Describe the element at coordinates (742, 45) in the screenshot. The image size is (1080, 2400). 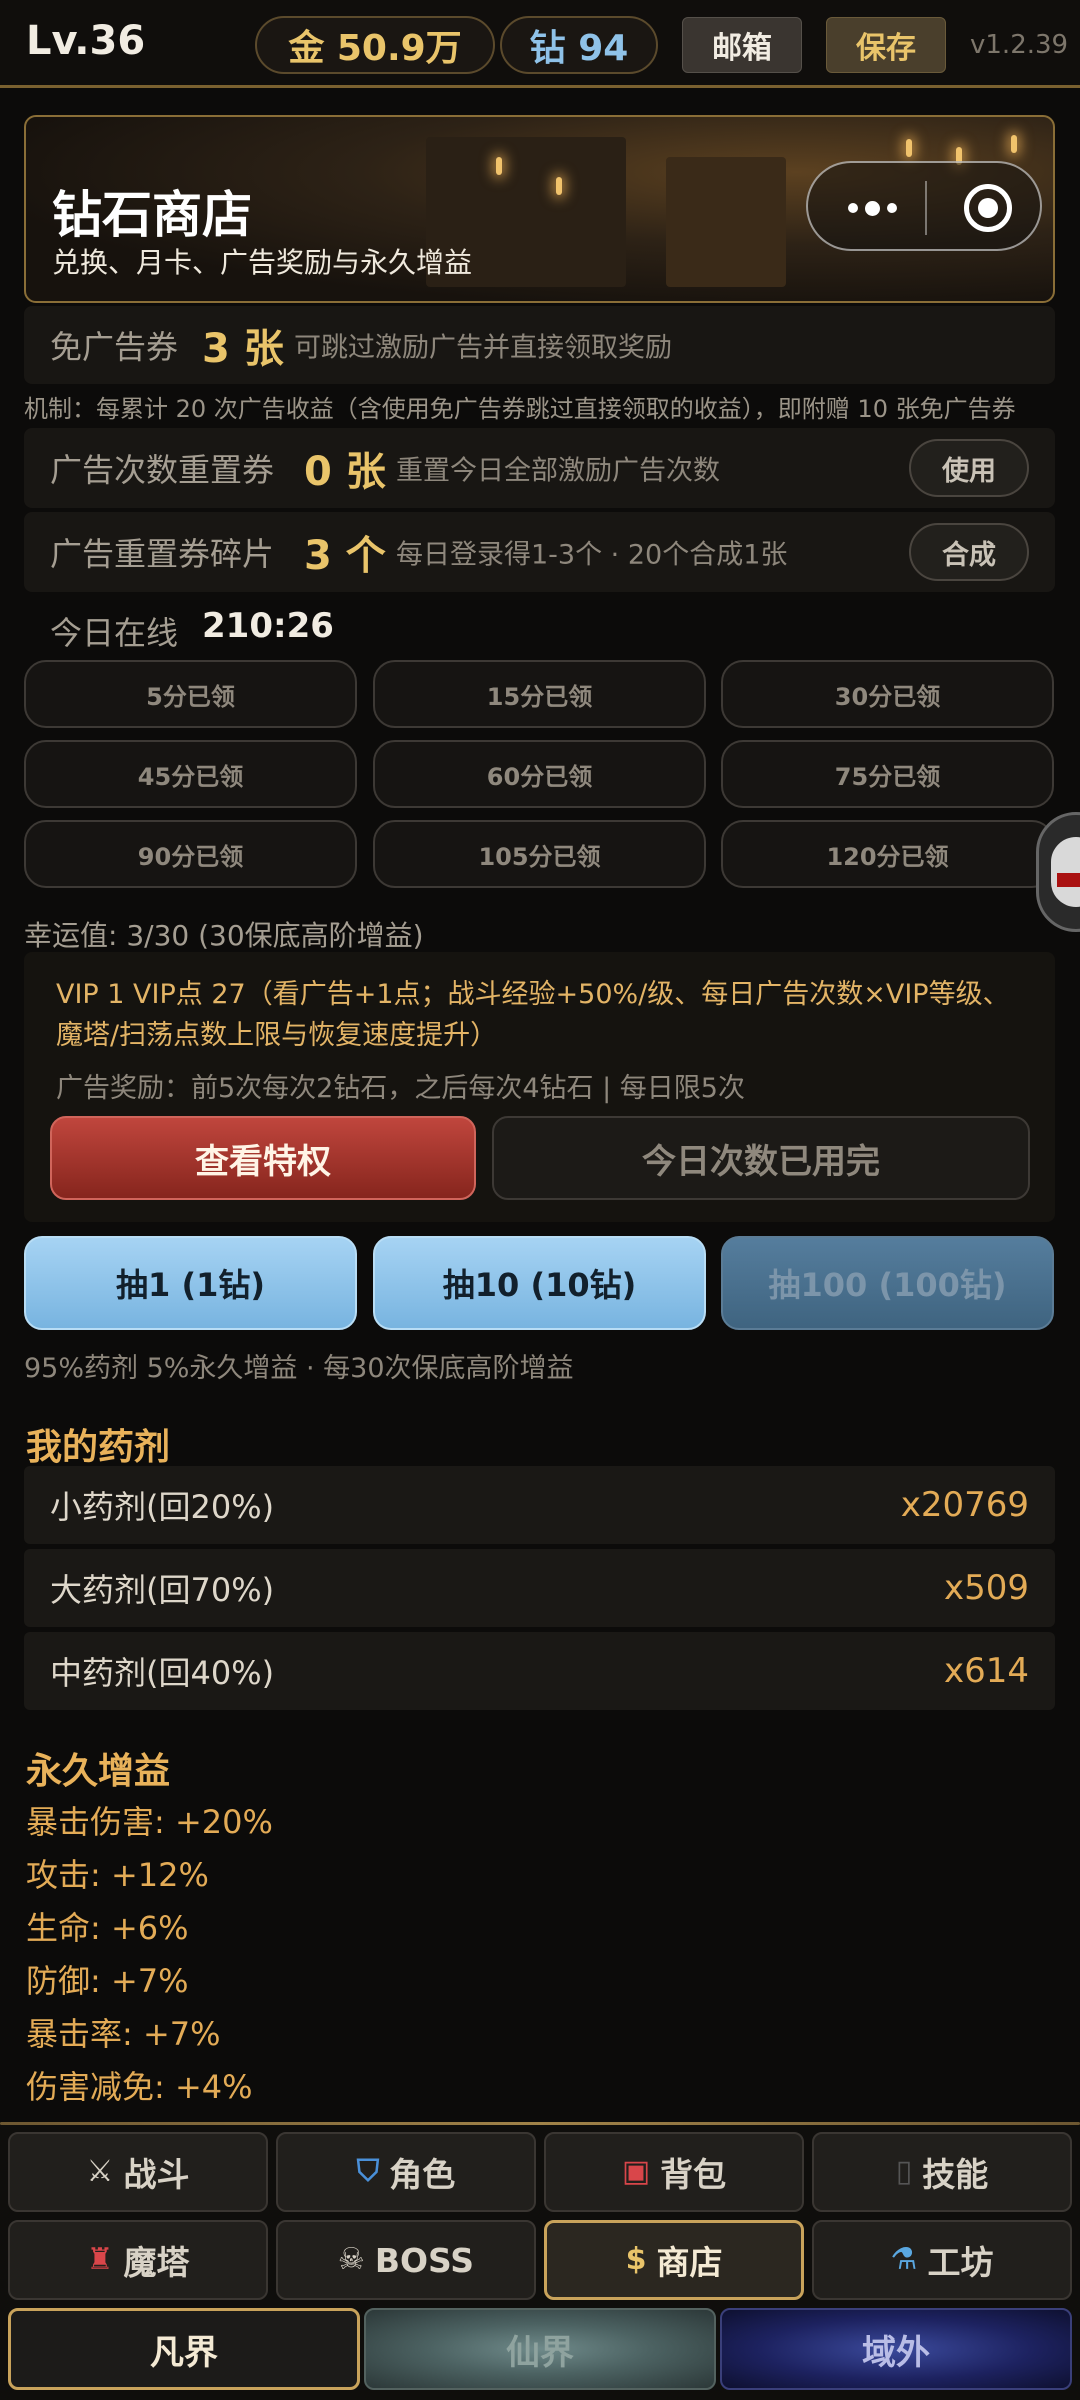
I see `mail-button: 邮箱` at that location.